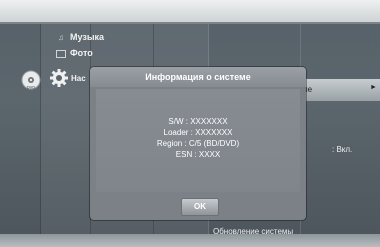  I want to click on bottom-bar, so click(190, 240).